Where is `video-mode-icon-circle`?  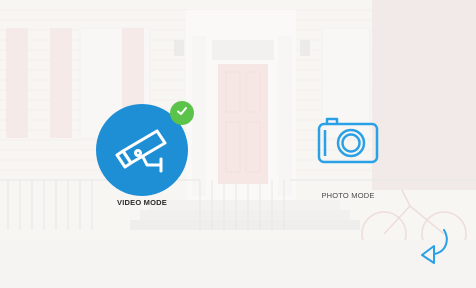
video-mode-icon-circle is located at coordinates (145, 148).